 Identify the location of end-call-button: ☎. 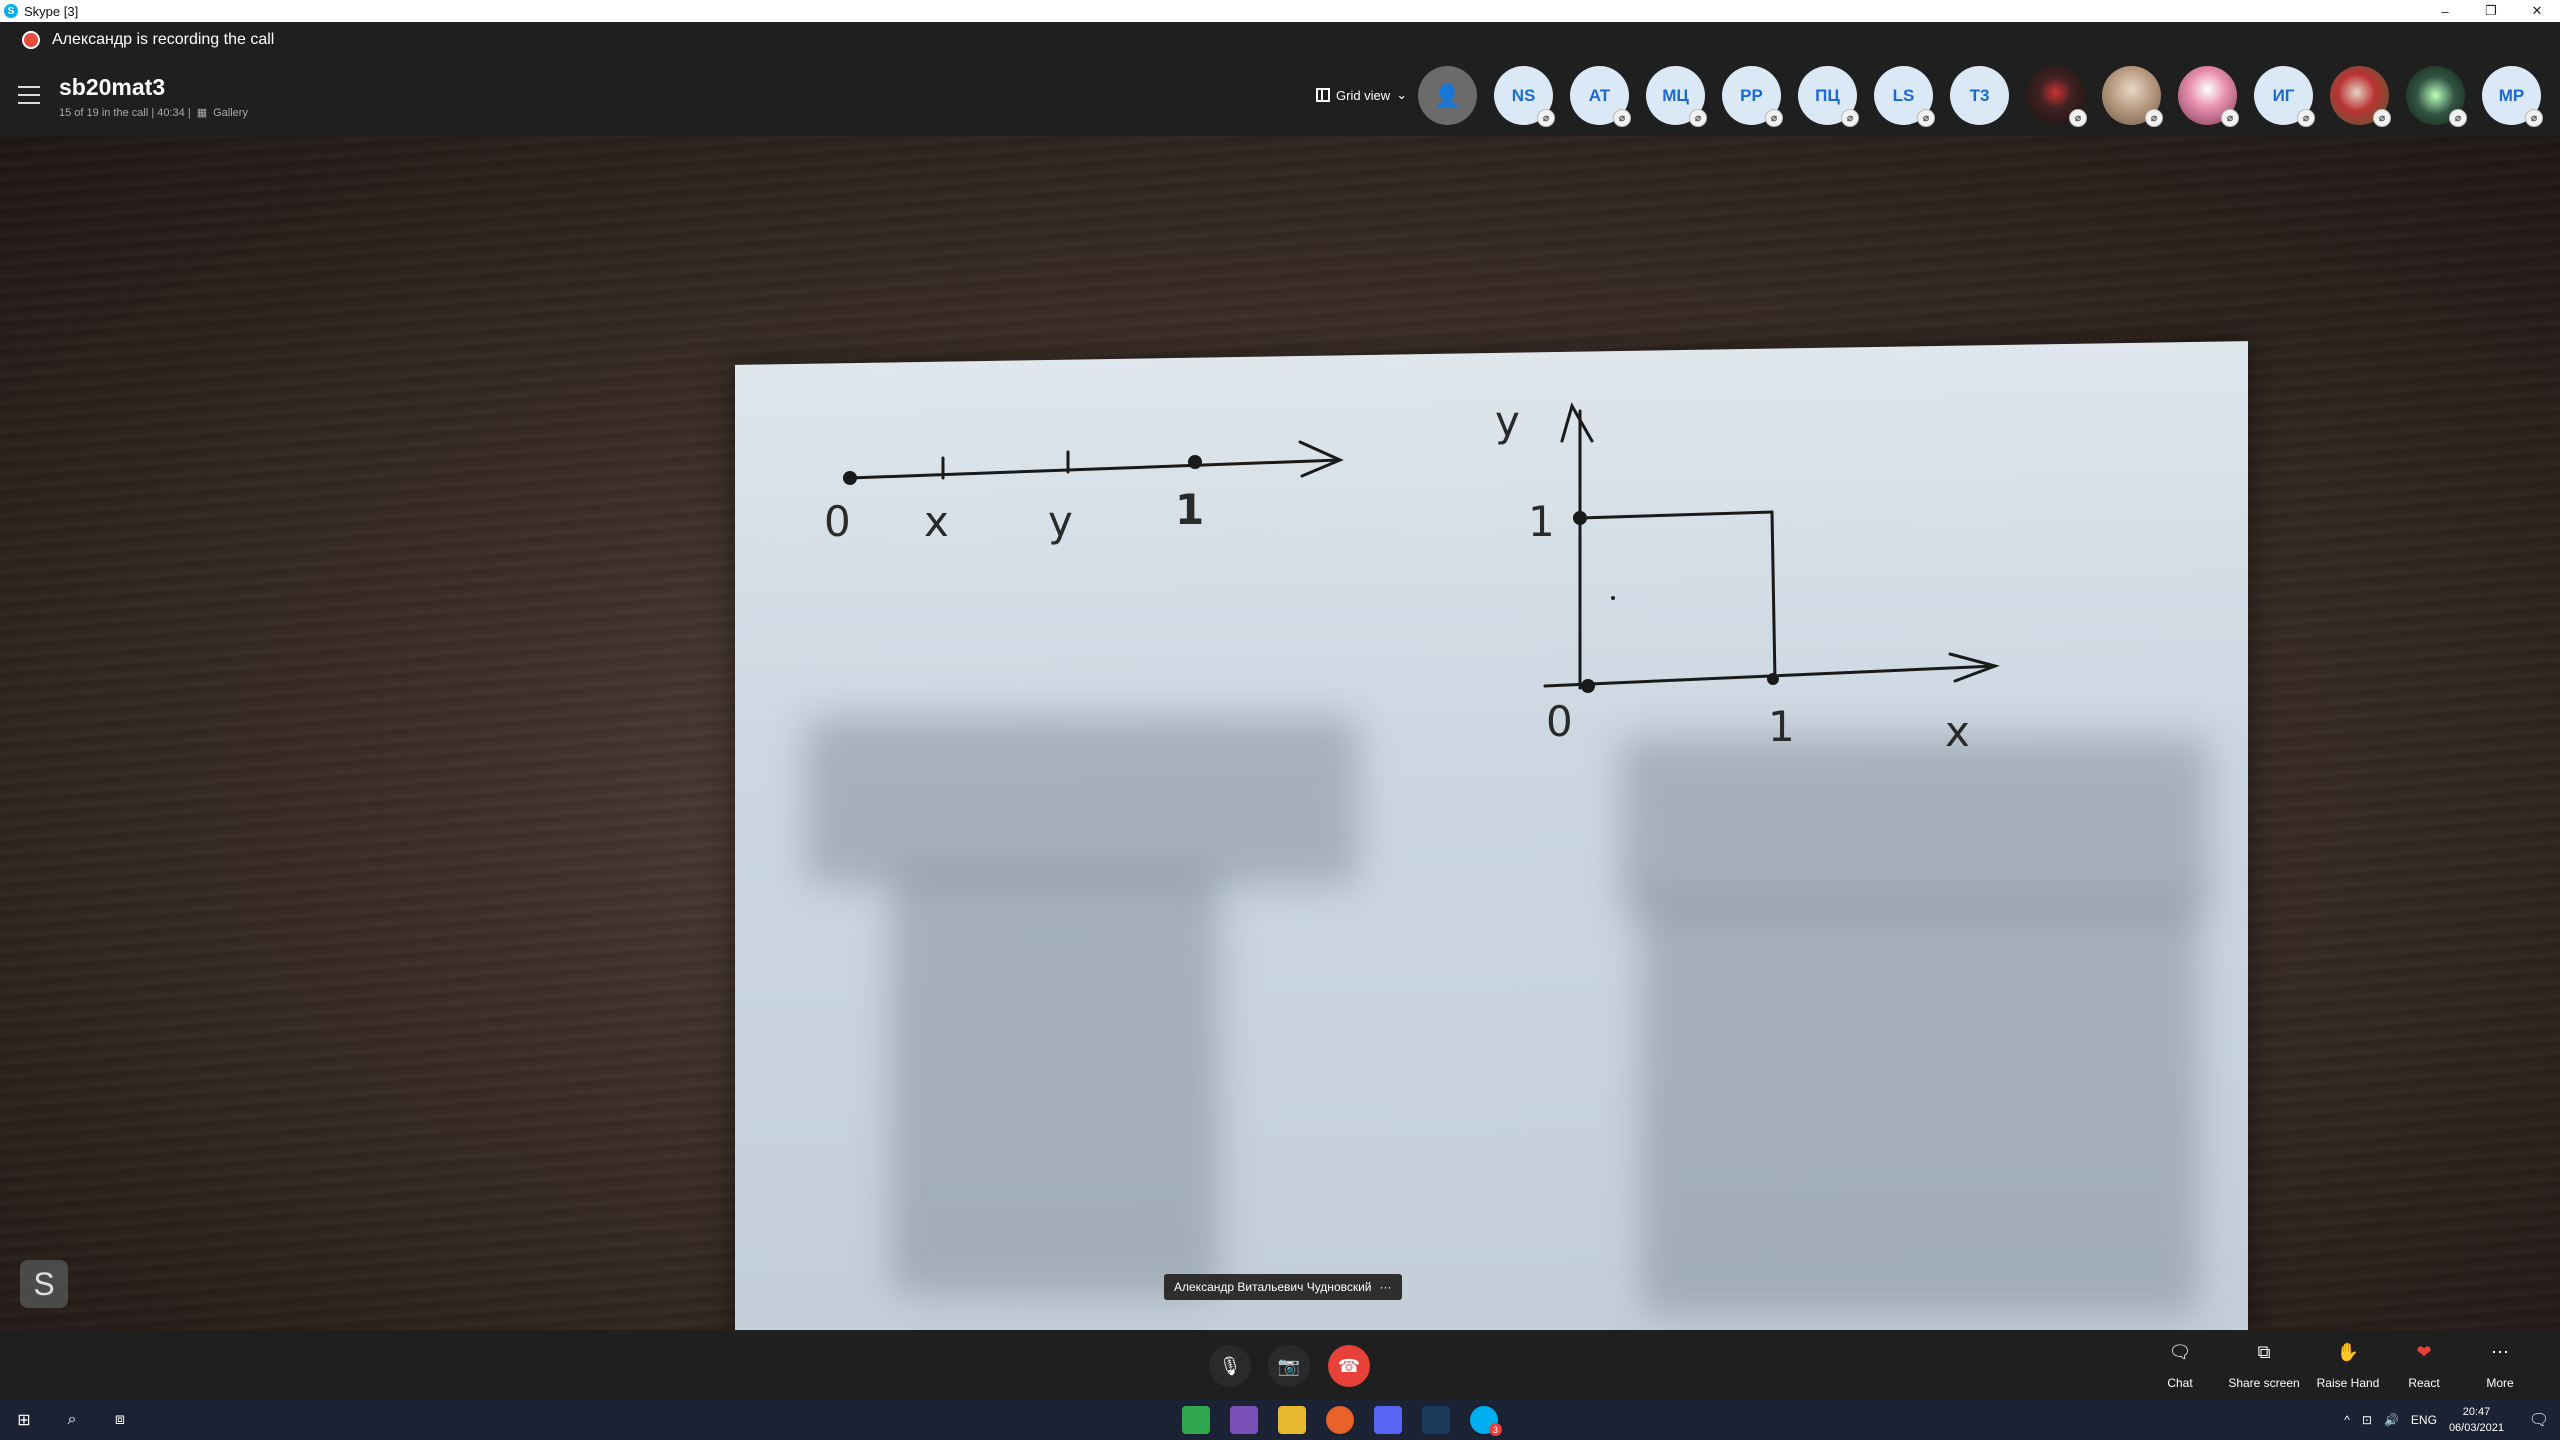
(1349, 1366).